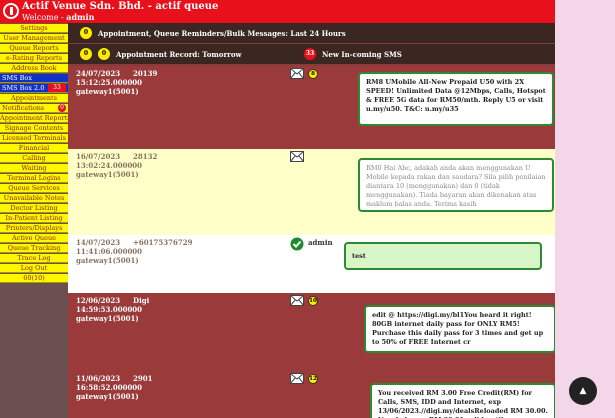 The height and width of the screenshot is (418, 615). I want to click on appointment-count-badge-1: 0, so click(86, 54).